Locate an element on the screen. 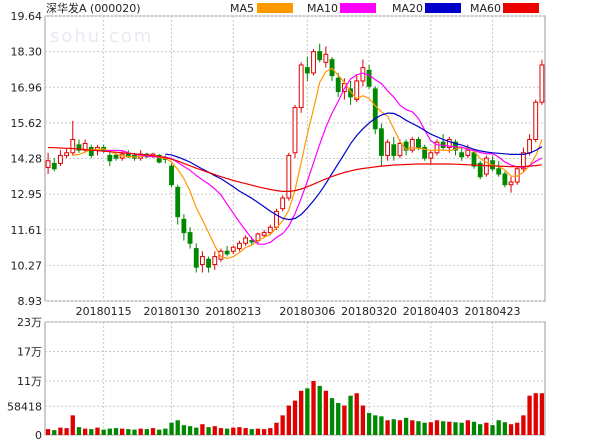 The width and height of the screenshot is (600, 440). price-tick-label: 10.27 is located at coordinates (27, 265).